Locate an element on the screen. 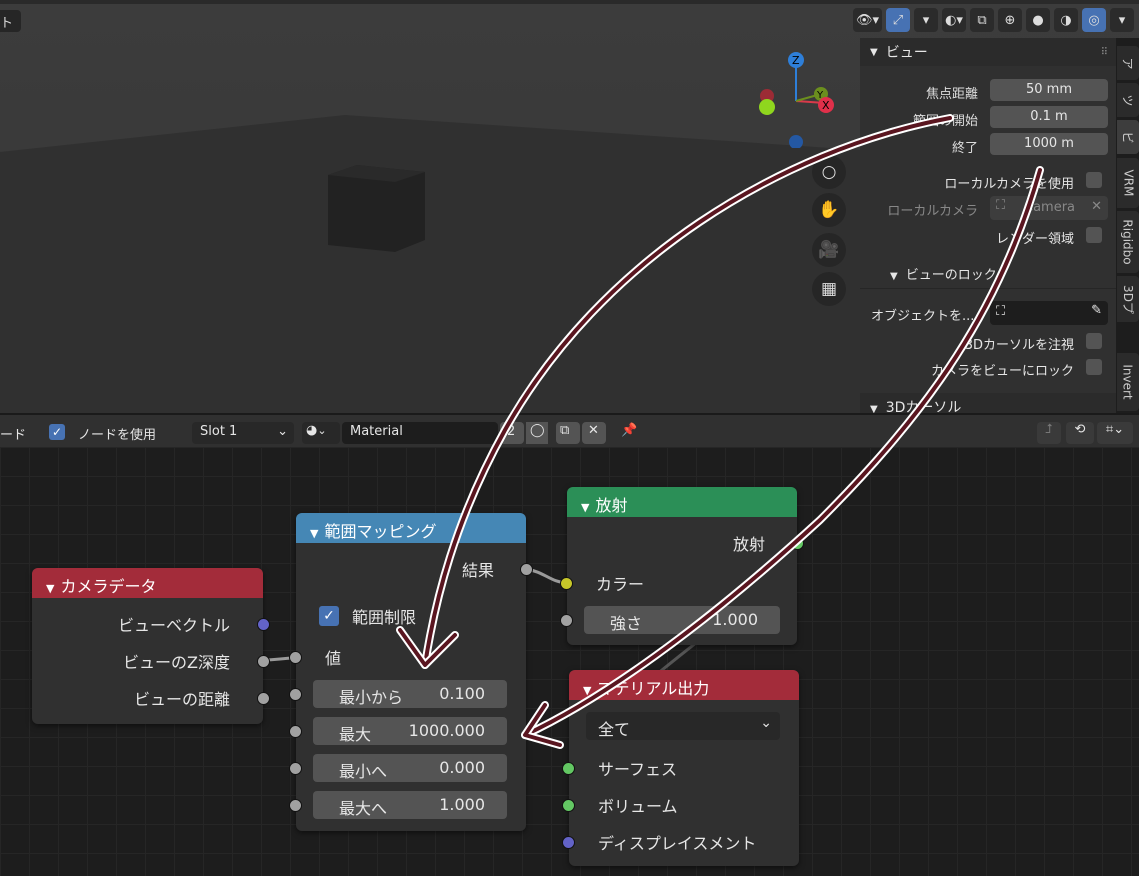 Image resolution: width=1139 pixels, height=876 pixels. focal-length-field: 50 mm is located at coordinates (1049, 90).